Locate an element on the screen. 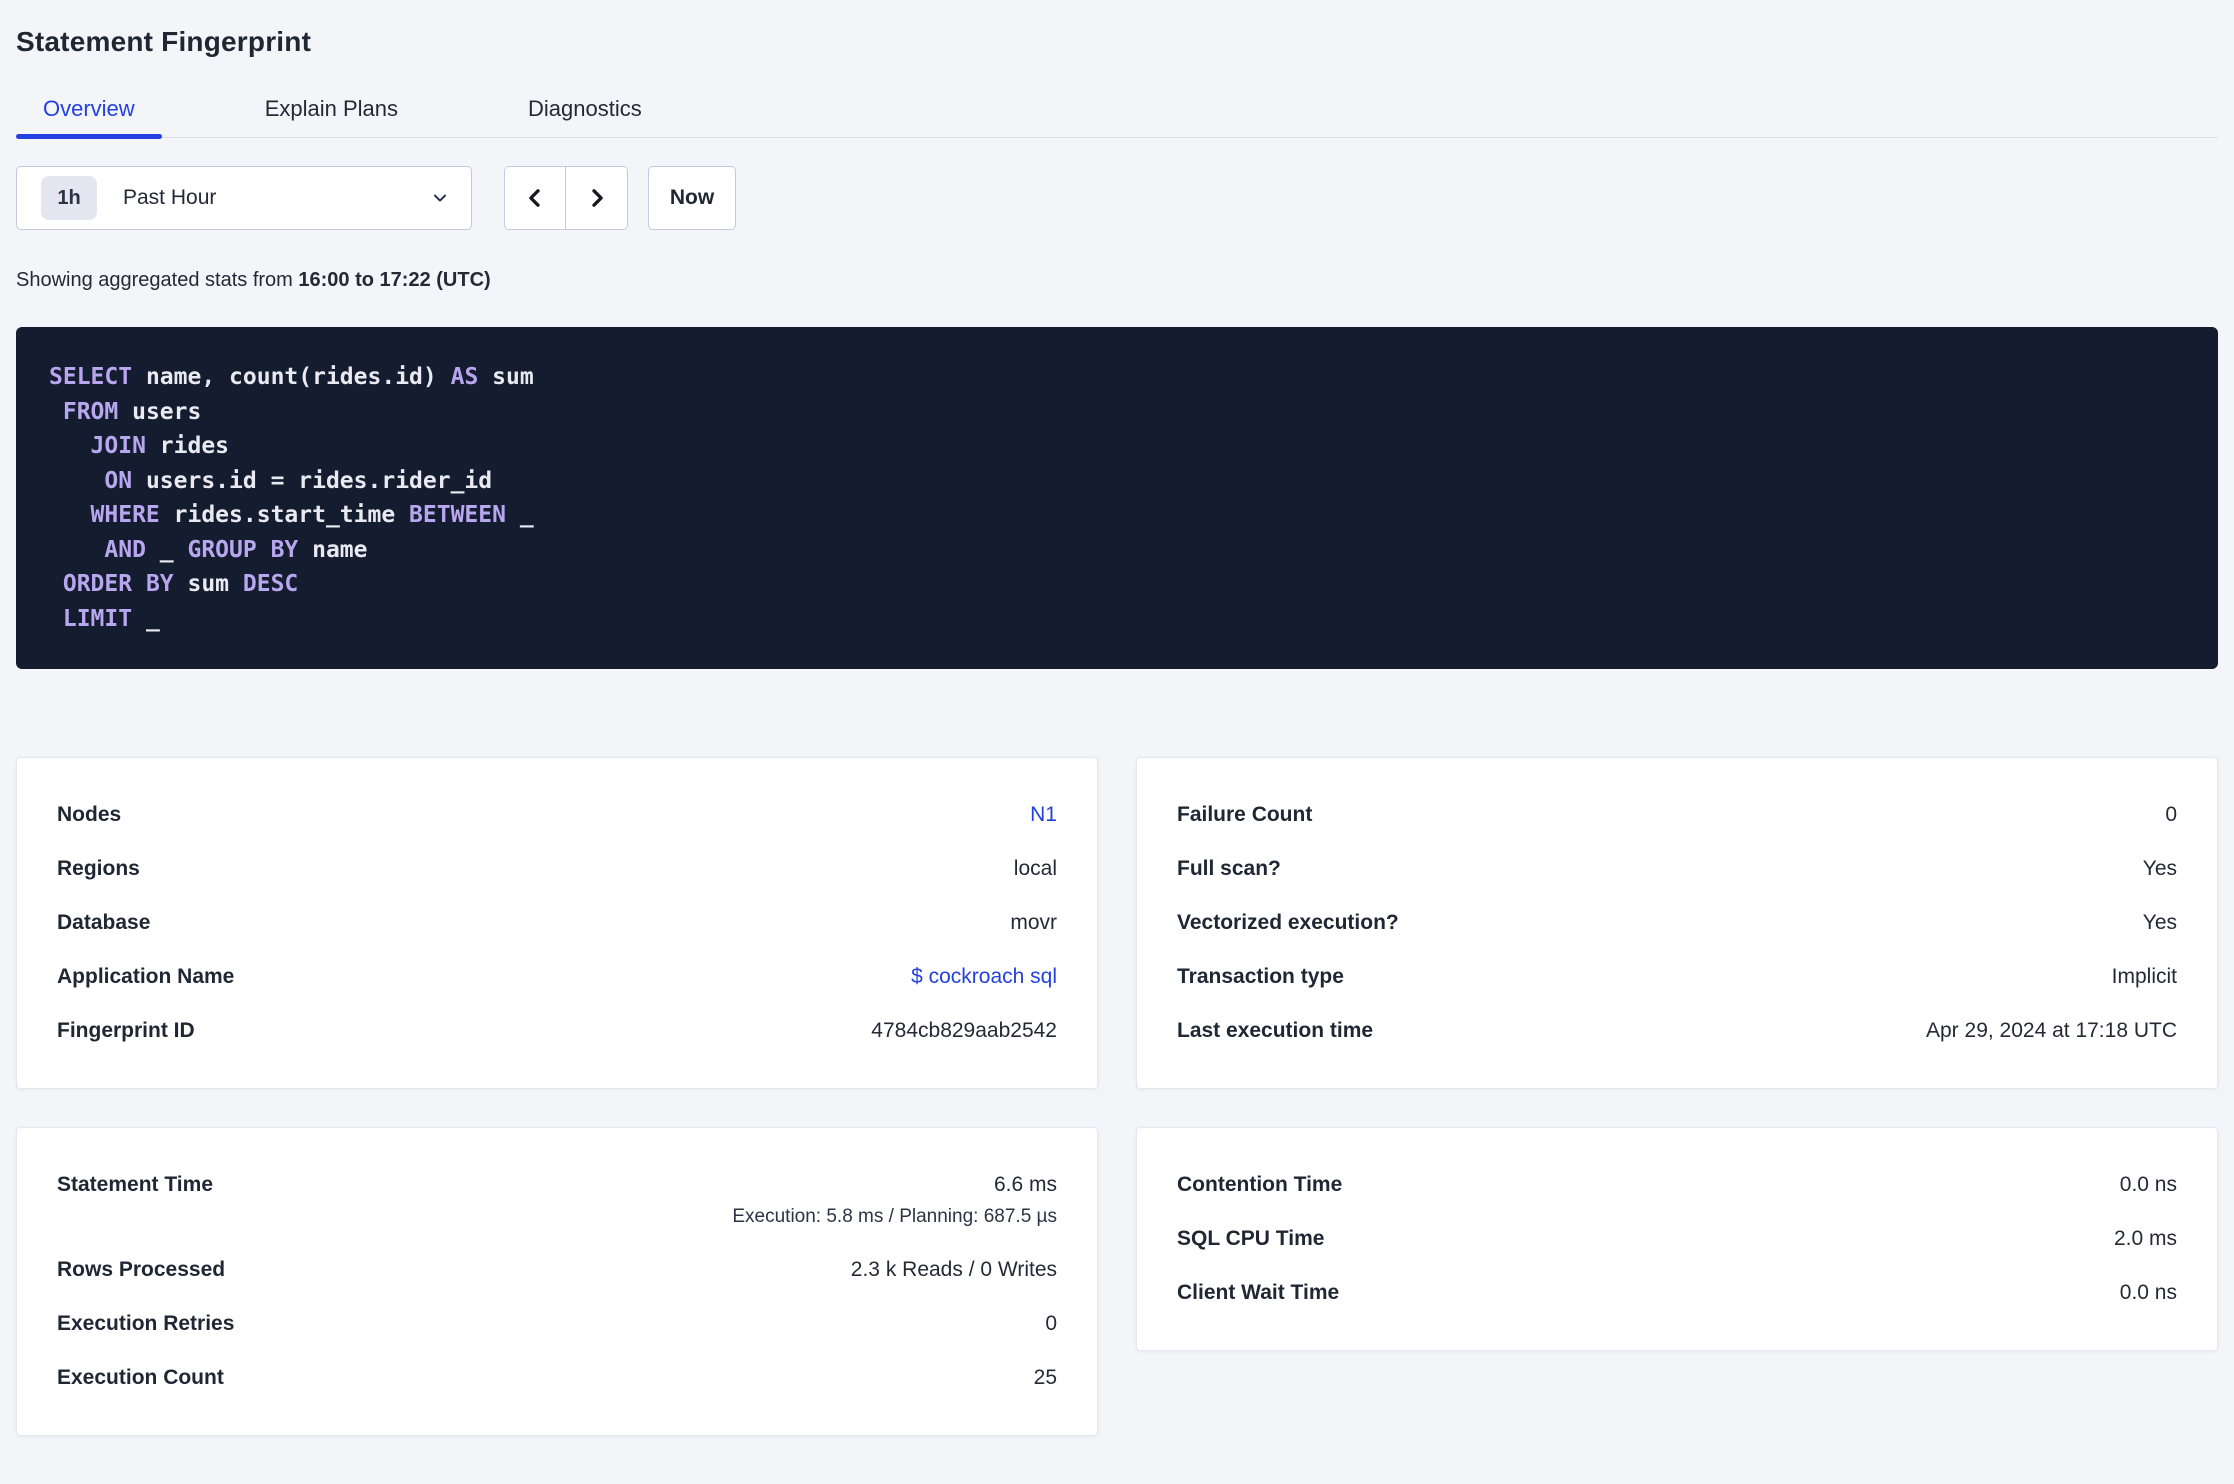 Image resolution: width=2234 pixels, height=1484 pixels. stat-row-nodes: Nodes N1 is located at coordinates (557, 815).